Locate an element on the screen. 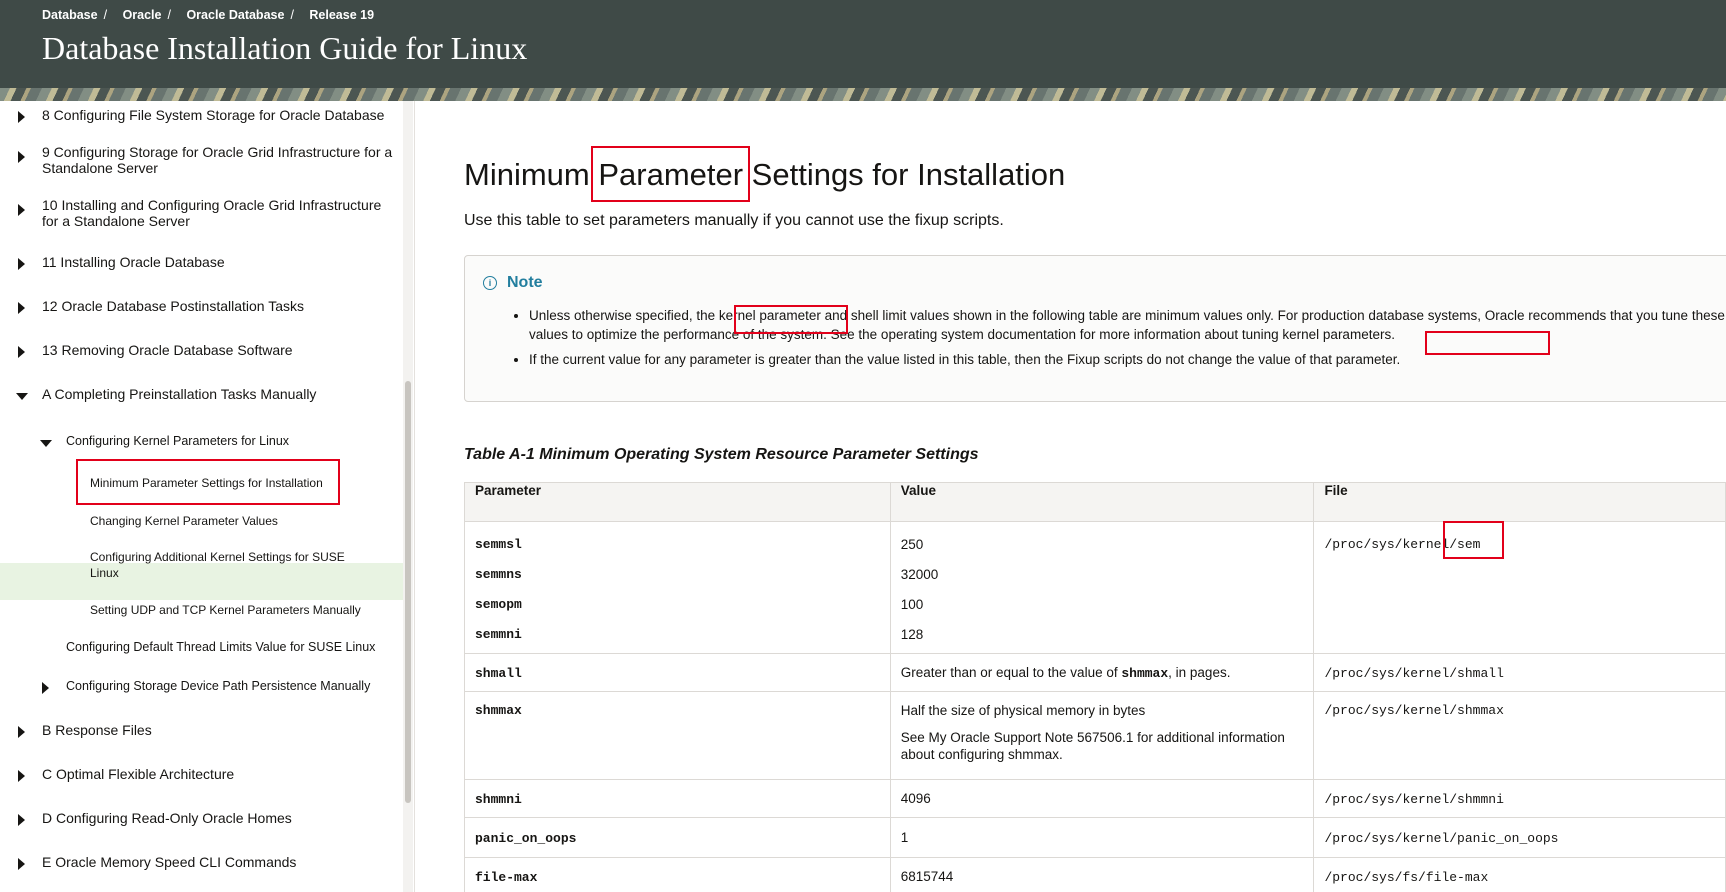  table-row: shmmni 4096 /proc/sys/kernel/shmmni is located at coordinates (1095, 798).